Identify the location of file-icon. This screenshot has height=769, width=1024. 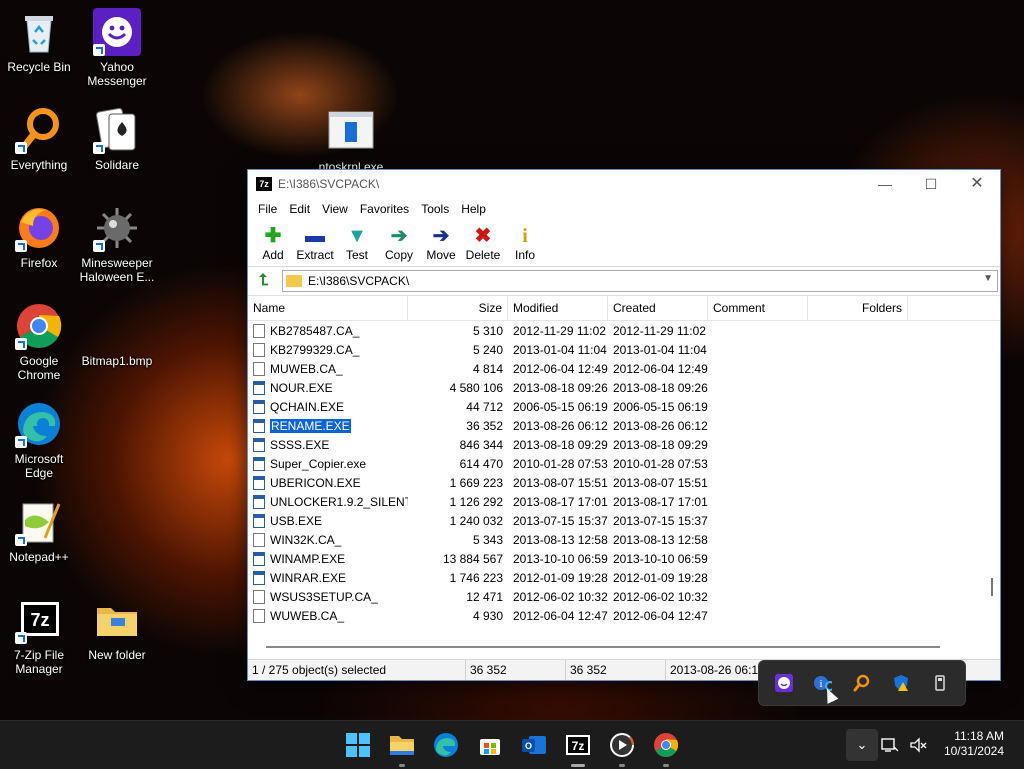
(259, 368).